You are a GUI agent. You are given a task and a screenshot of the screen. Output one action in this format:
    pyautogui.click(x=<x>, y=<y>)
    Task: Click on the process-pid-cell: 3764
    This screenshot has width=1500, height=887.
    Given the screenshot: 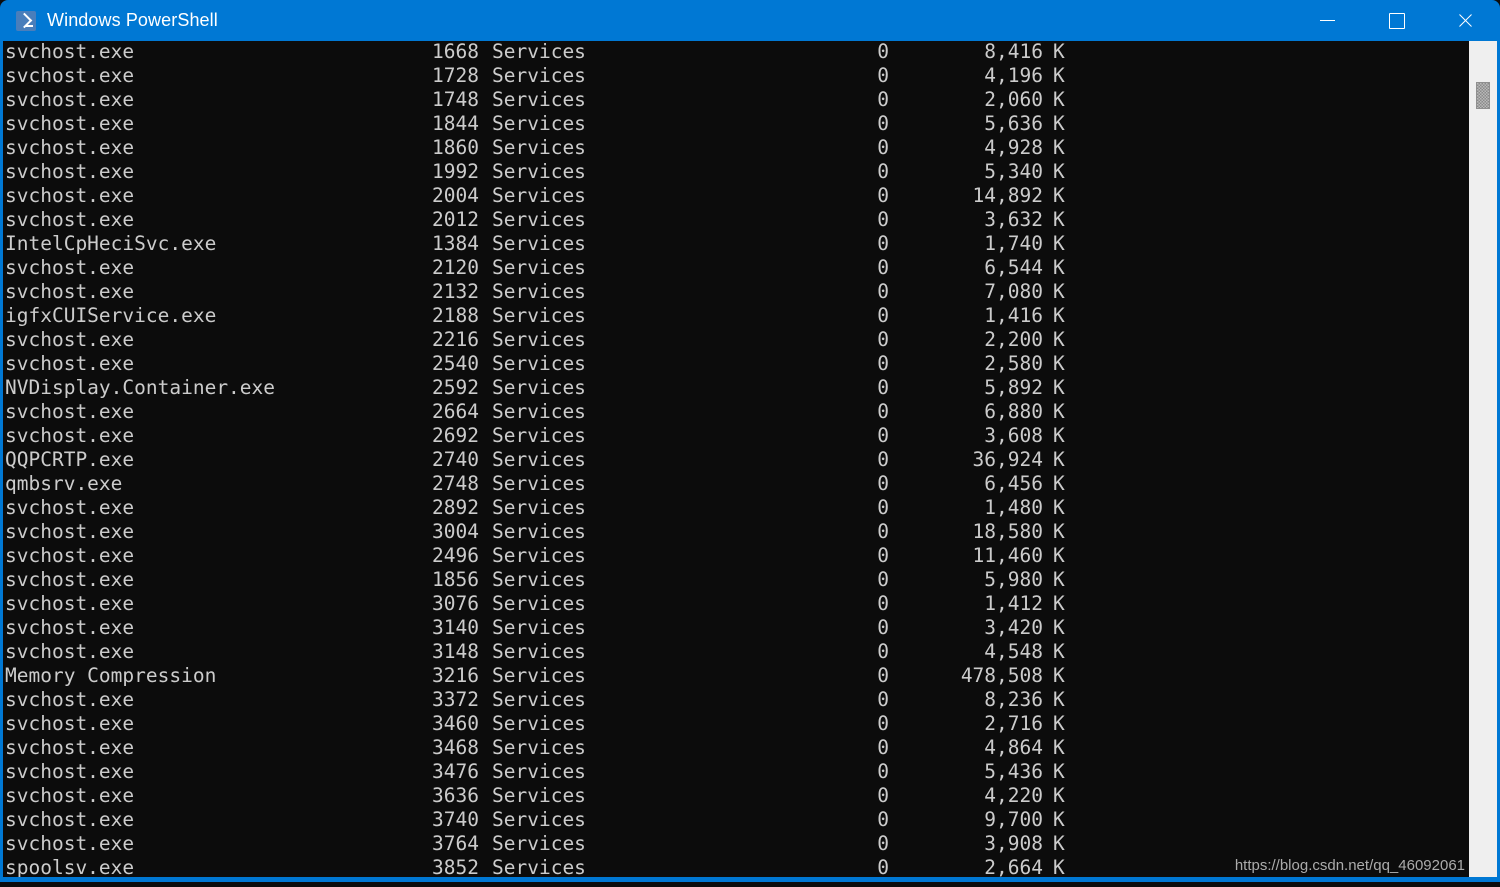 What is the action you would take?
    pyautogui.click(x=455, y=843)
    